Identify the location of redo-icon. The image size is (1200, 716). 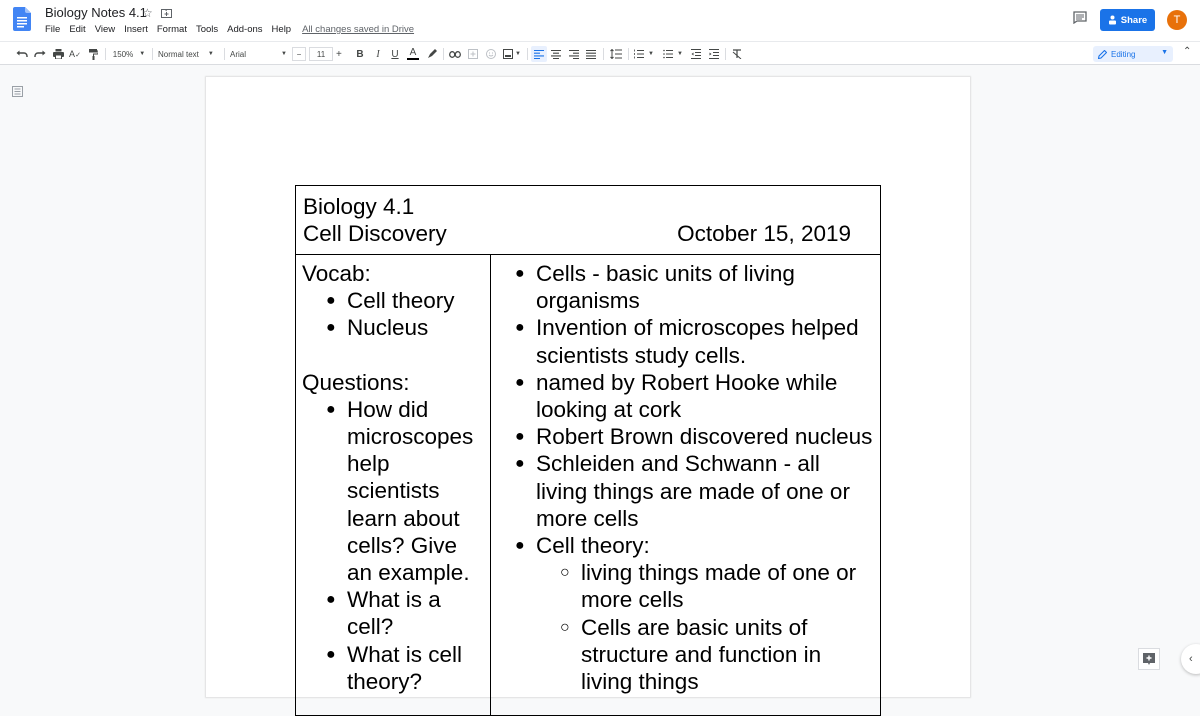
(40, 54).